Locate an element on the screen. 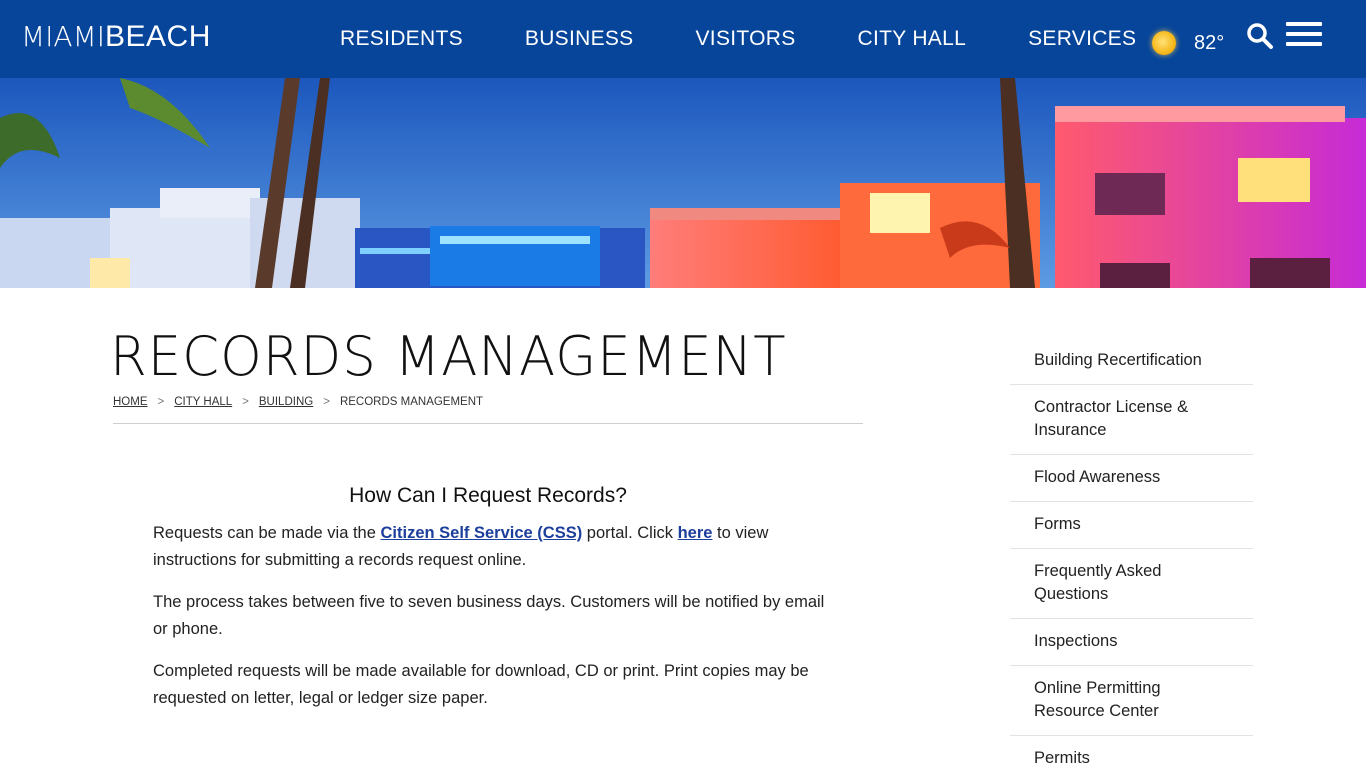 This screenshot has width=1366, height=768. breadcrumb-building: BUILDING is located at coordinates (286, 402).